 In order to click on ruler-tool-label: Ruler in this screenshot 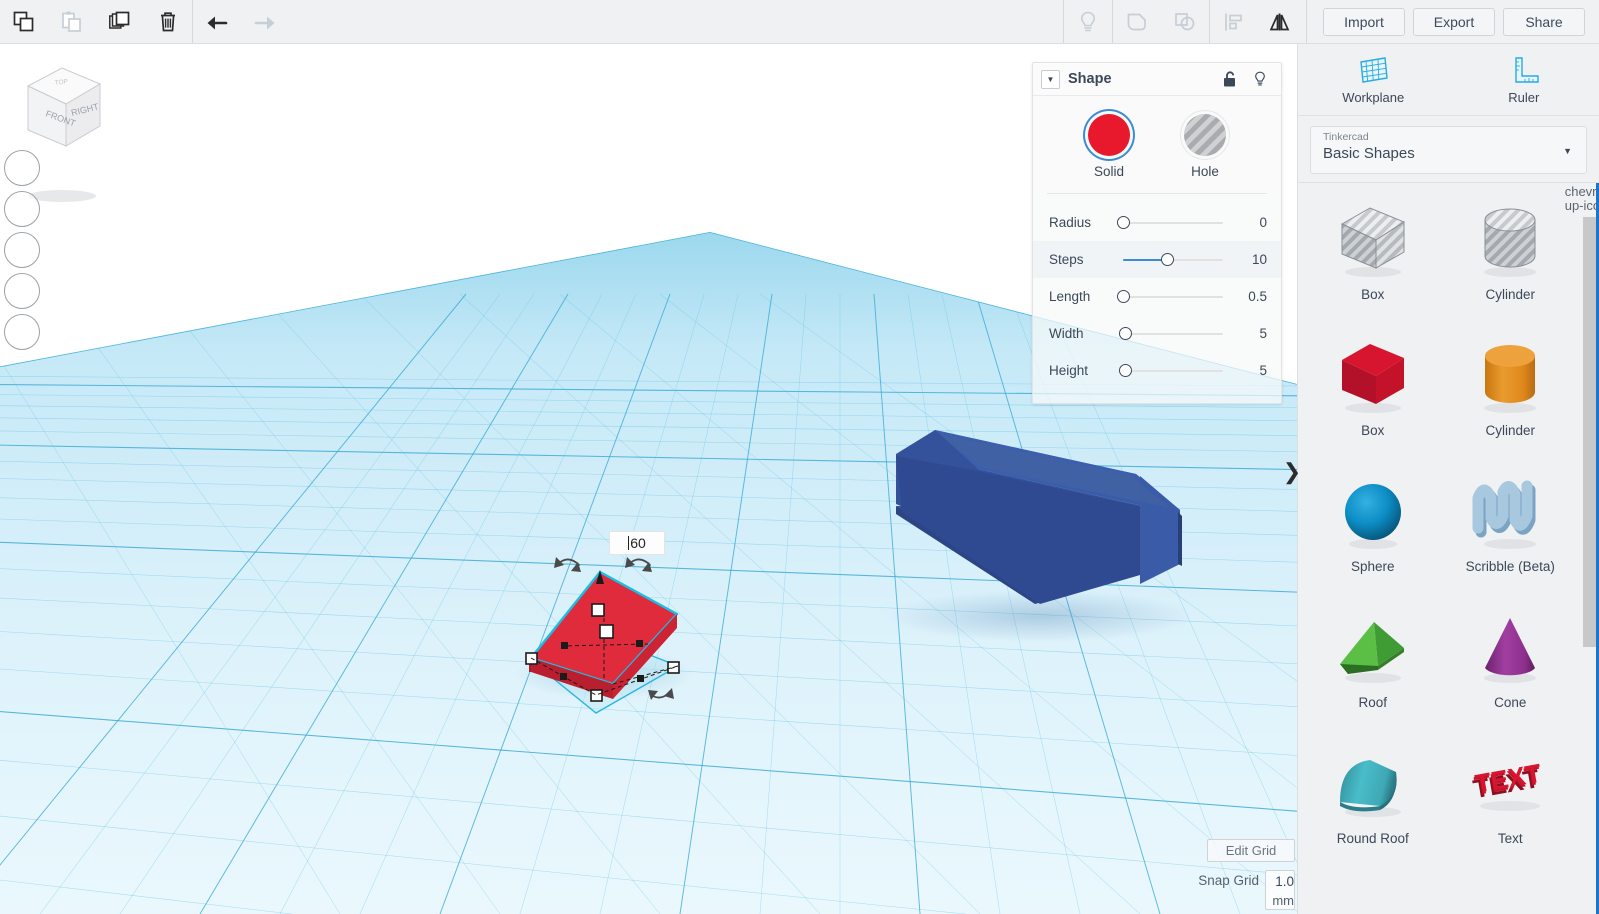, I will do `click(1524, 97)`.